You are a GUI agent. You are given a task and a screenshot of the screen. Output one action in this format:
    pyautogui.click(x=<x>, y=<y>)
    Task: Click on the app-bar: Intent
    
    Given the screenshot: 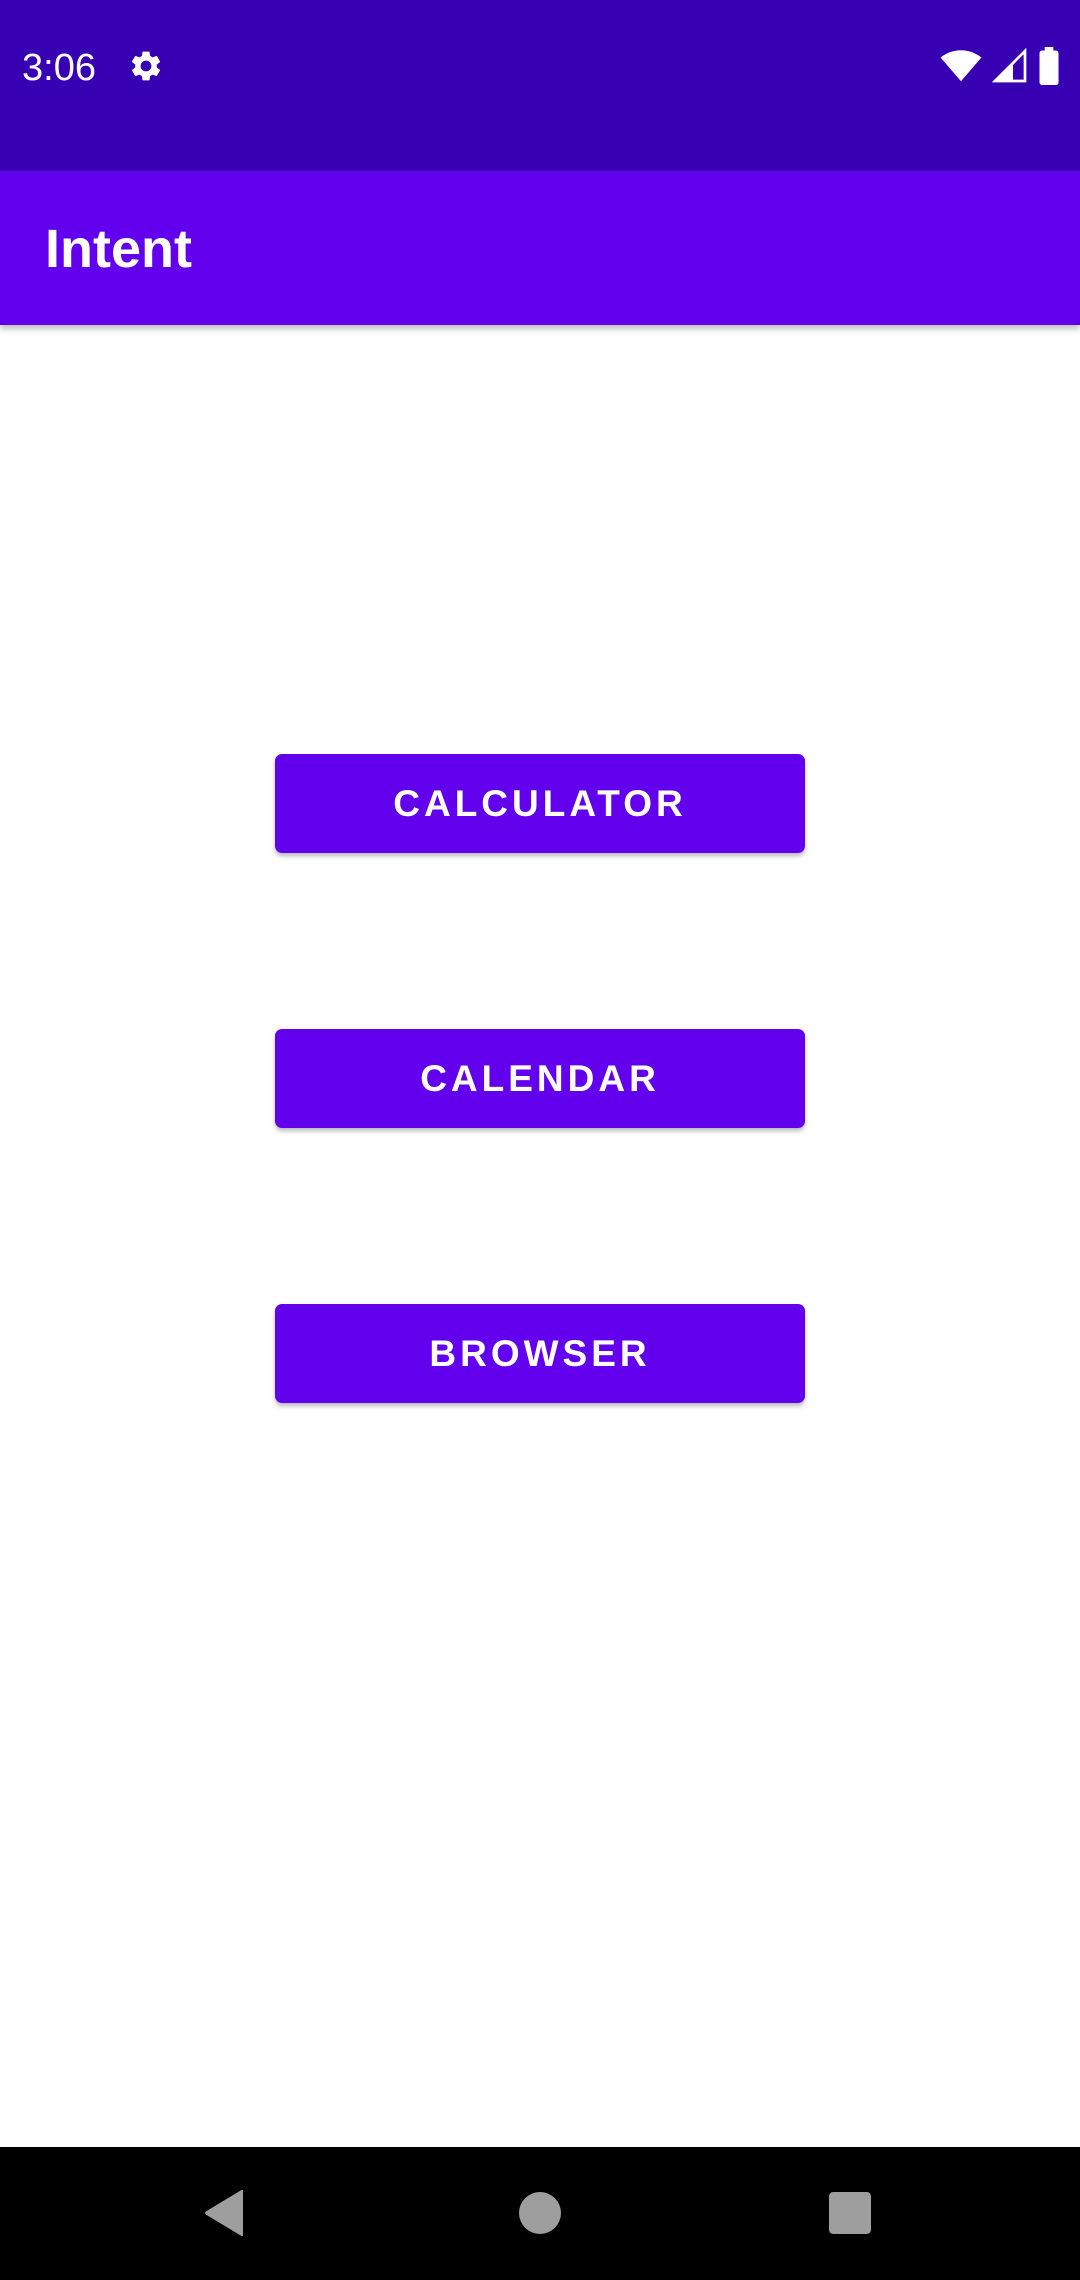 What is the action you would take?
    pyautogui.click(x=540, y=248)
    